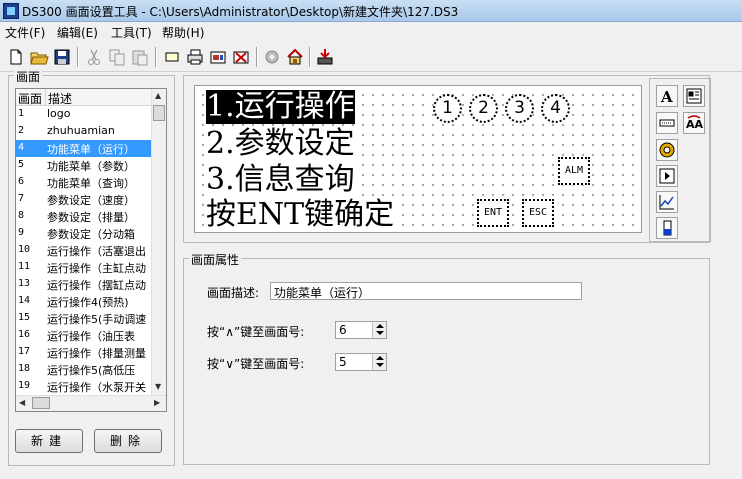 This screenshot has width=742, height=479. I want to click on row-description: 运行操作（主缸点动, so click(96, 268).